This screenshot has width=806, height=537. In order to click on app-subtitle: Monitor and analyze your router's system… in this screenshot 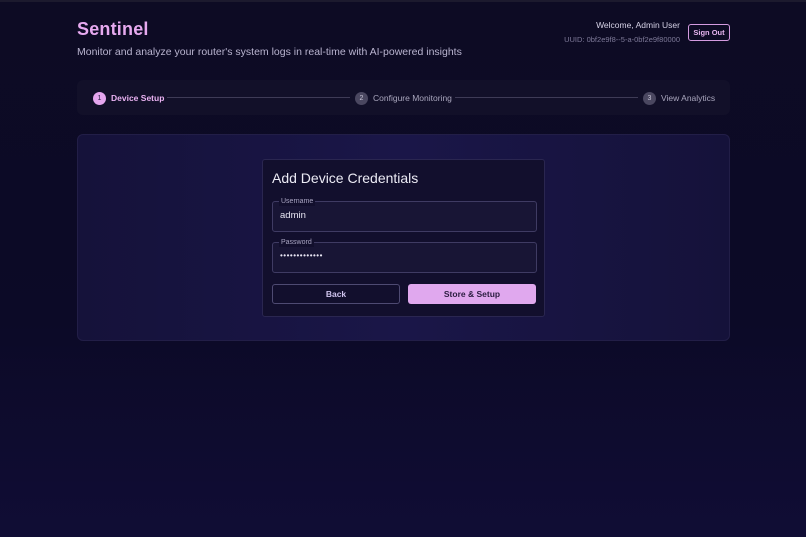, I will do `click(269, 52)`.